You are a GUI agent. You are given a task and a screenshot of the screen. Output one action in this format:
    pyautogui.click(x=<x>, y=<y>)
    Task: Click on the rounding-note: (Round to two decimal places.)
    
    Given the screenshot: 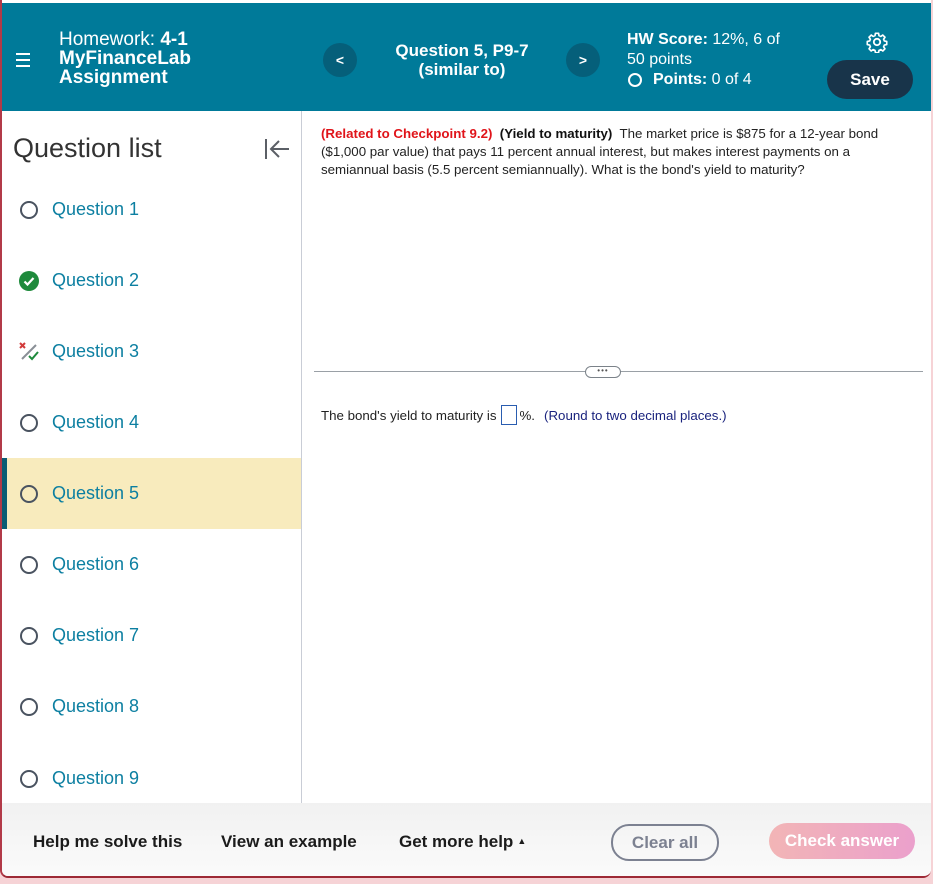 What is the action you would take?
    pyautogui.click(x=635, y=415)
    